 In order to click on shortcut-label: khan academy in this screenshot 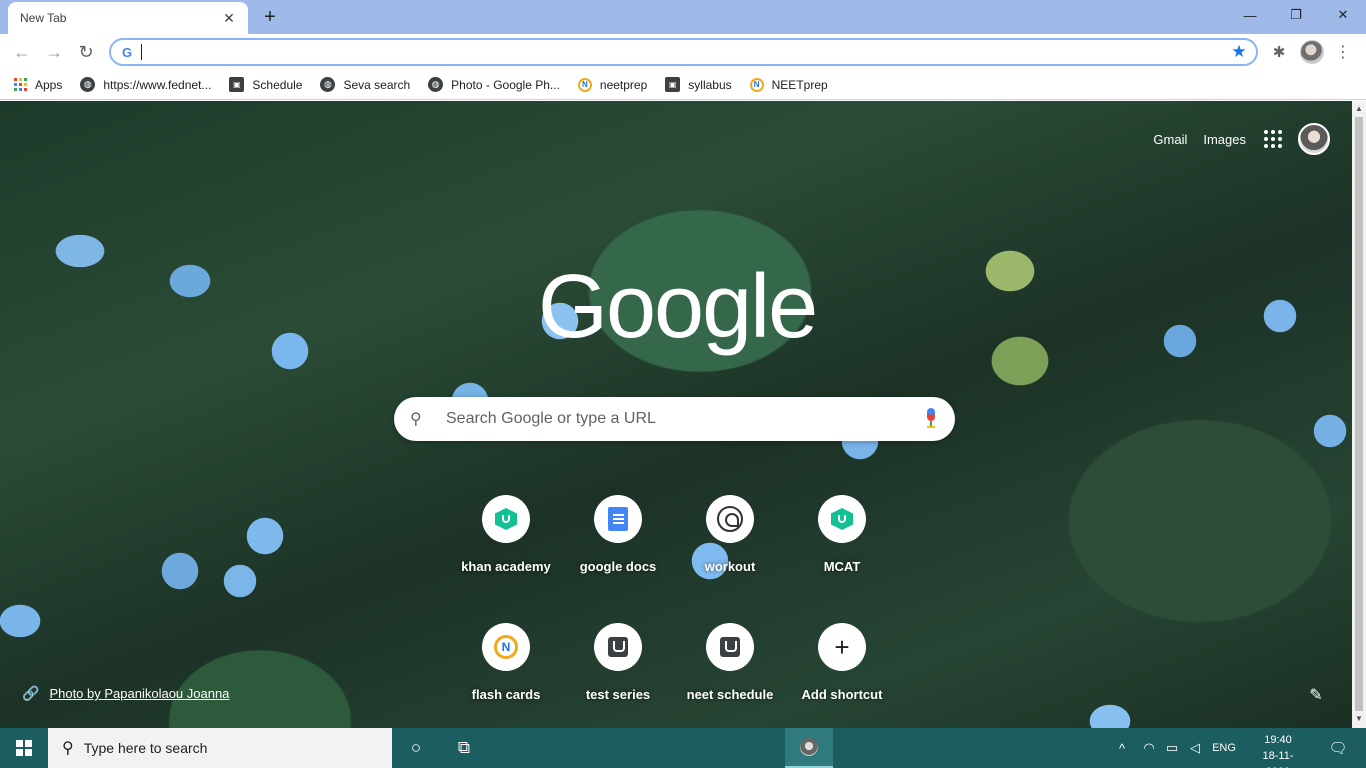, I will do `click(506, 566)`.